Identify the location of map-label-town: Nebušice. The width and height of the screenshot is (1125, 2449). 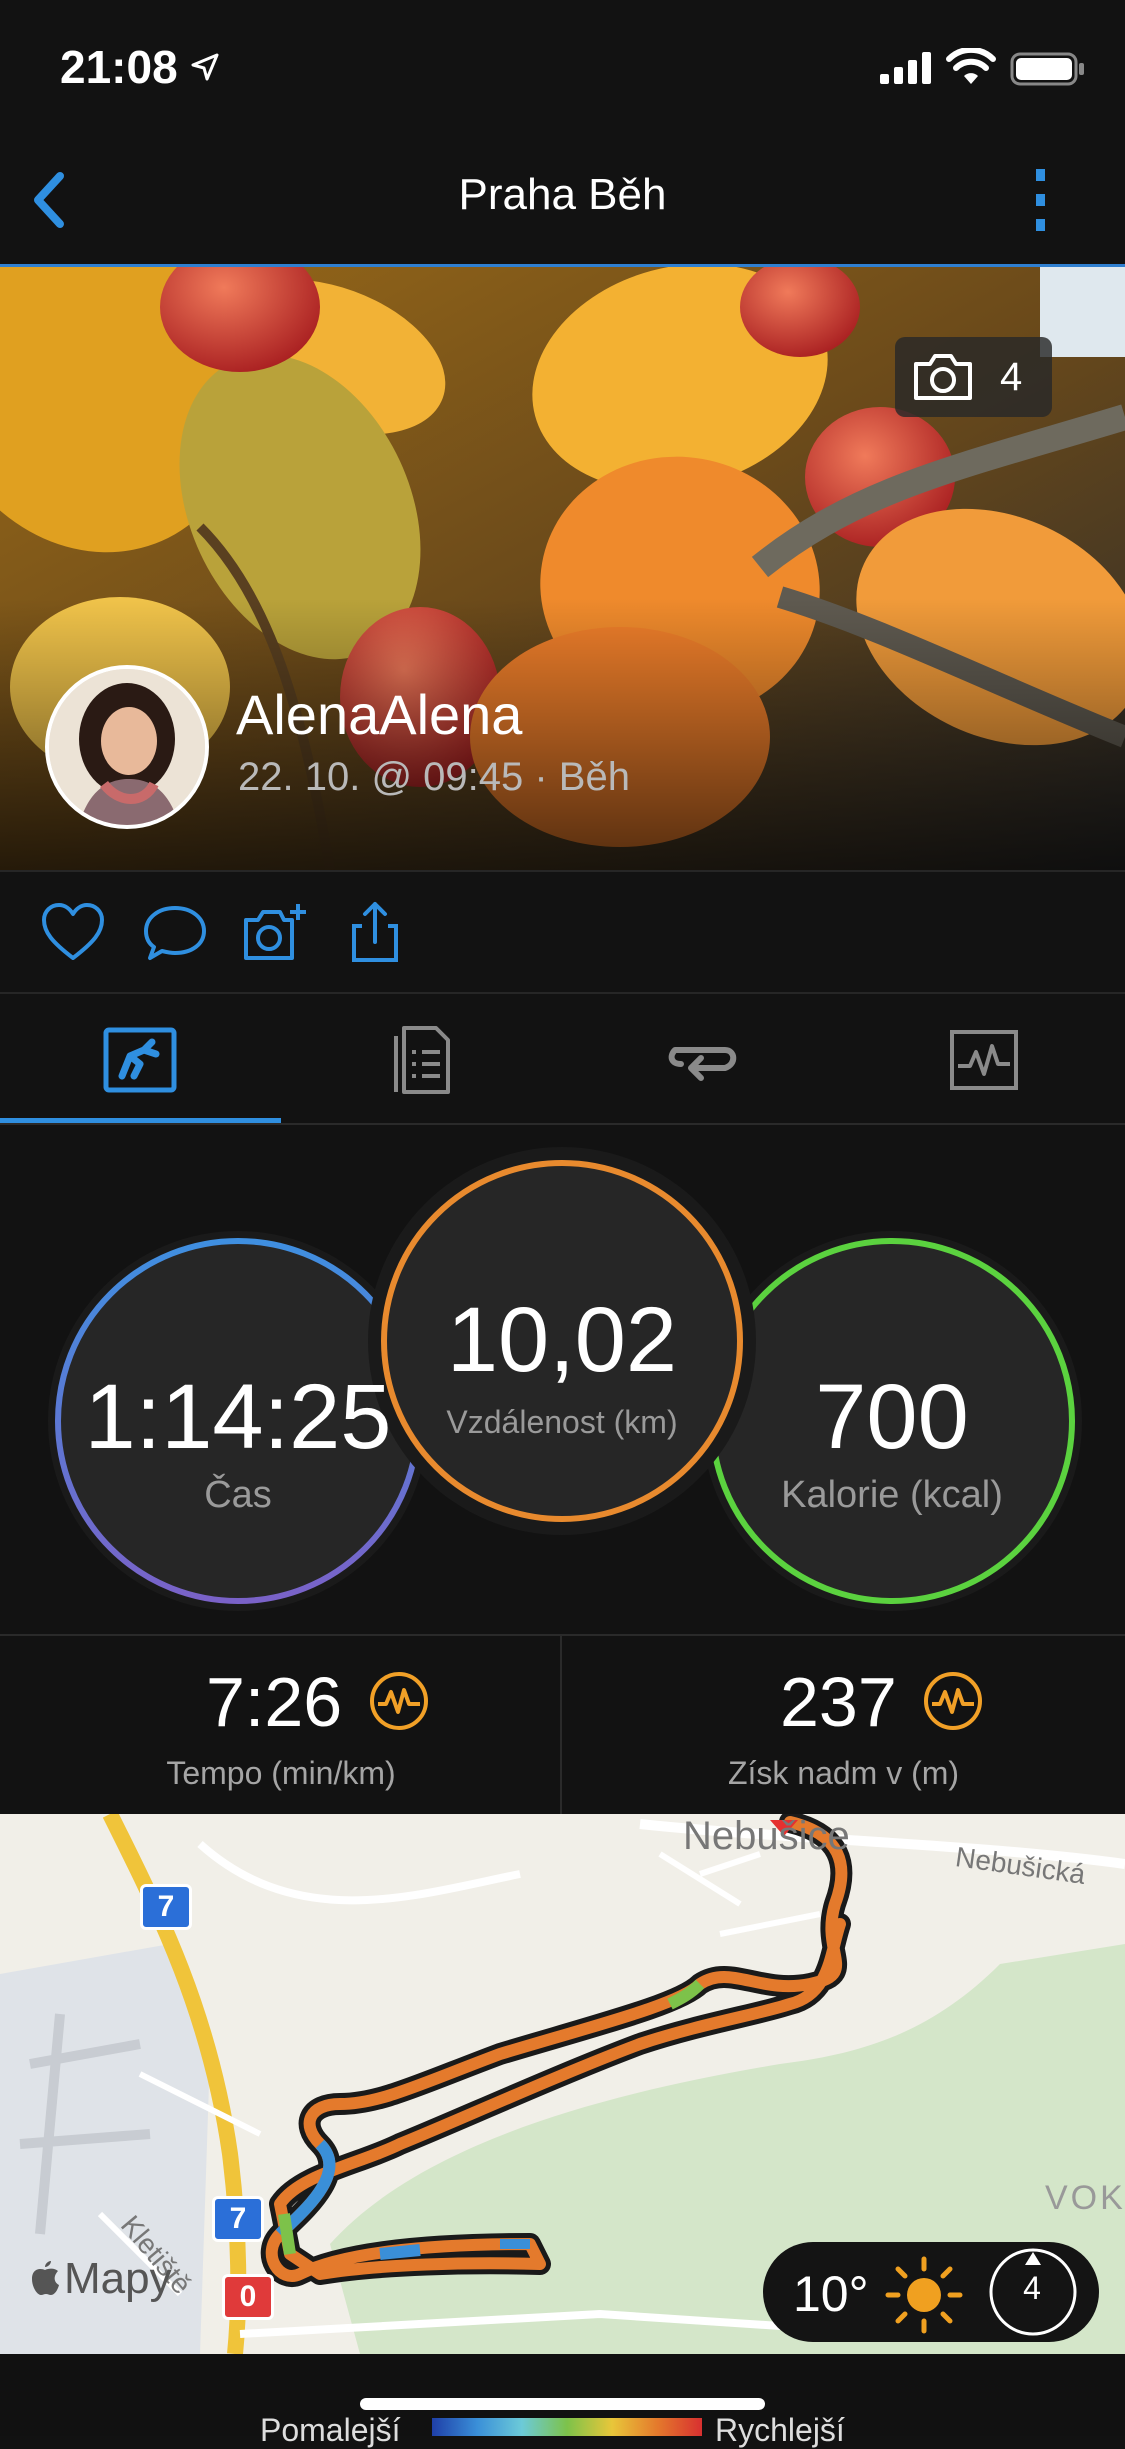
(766, 1836).